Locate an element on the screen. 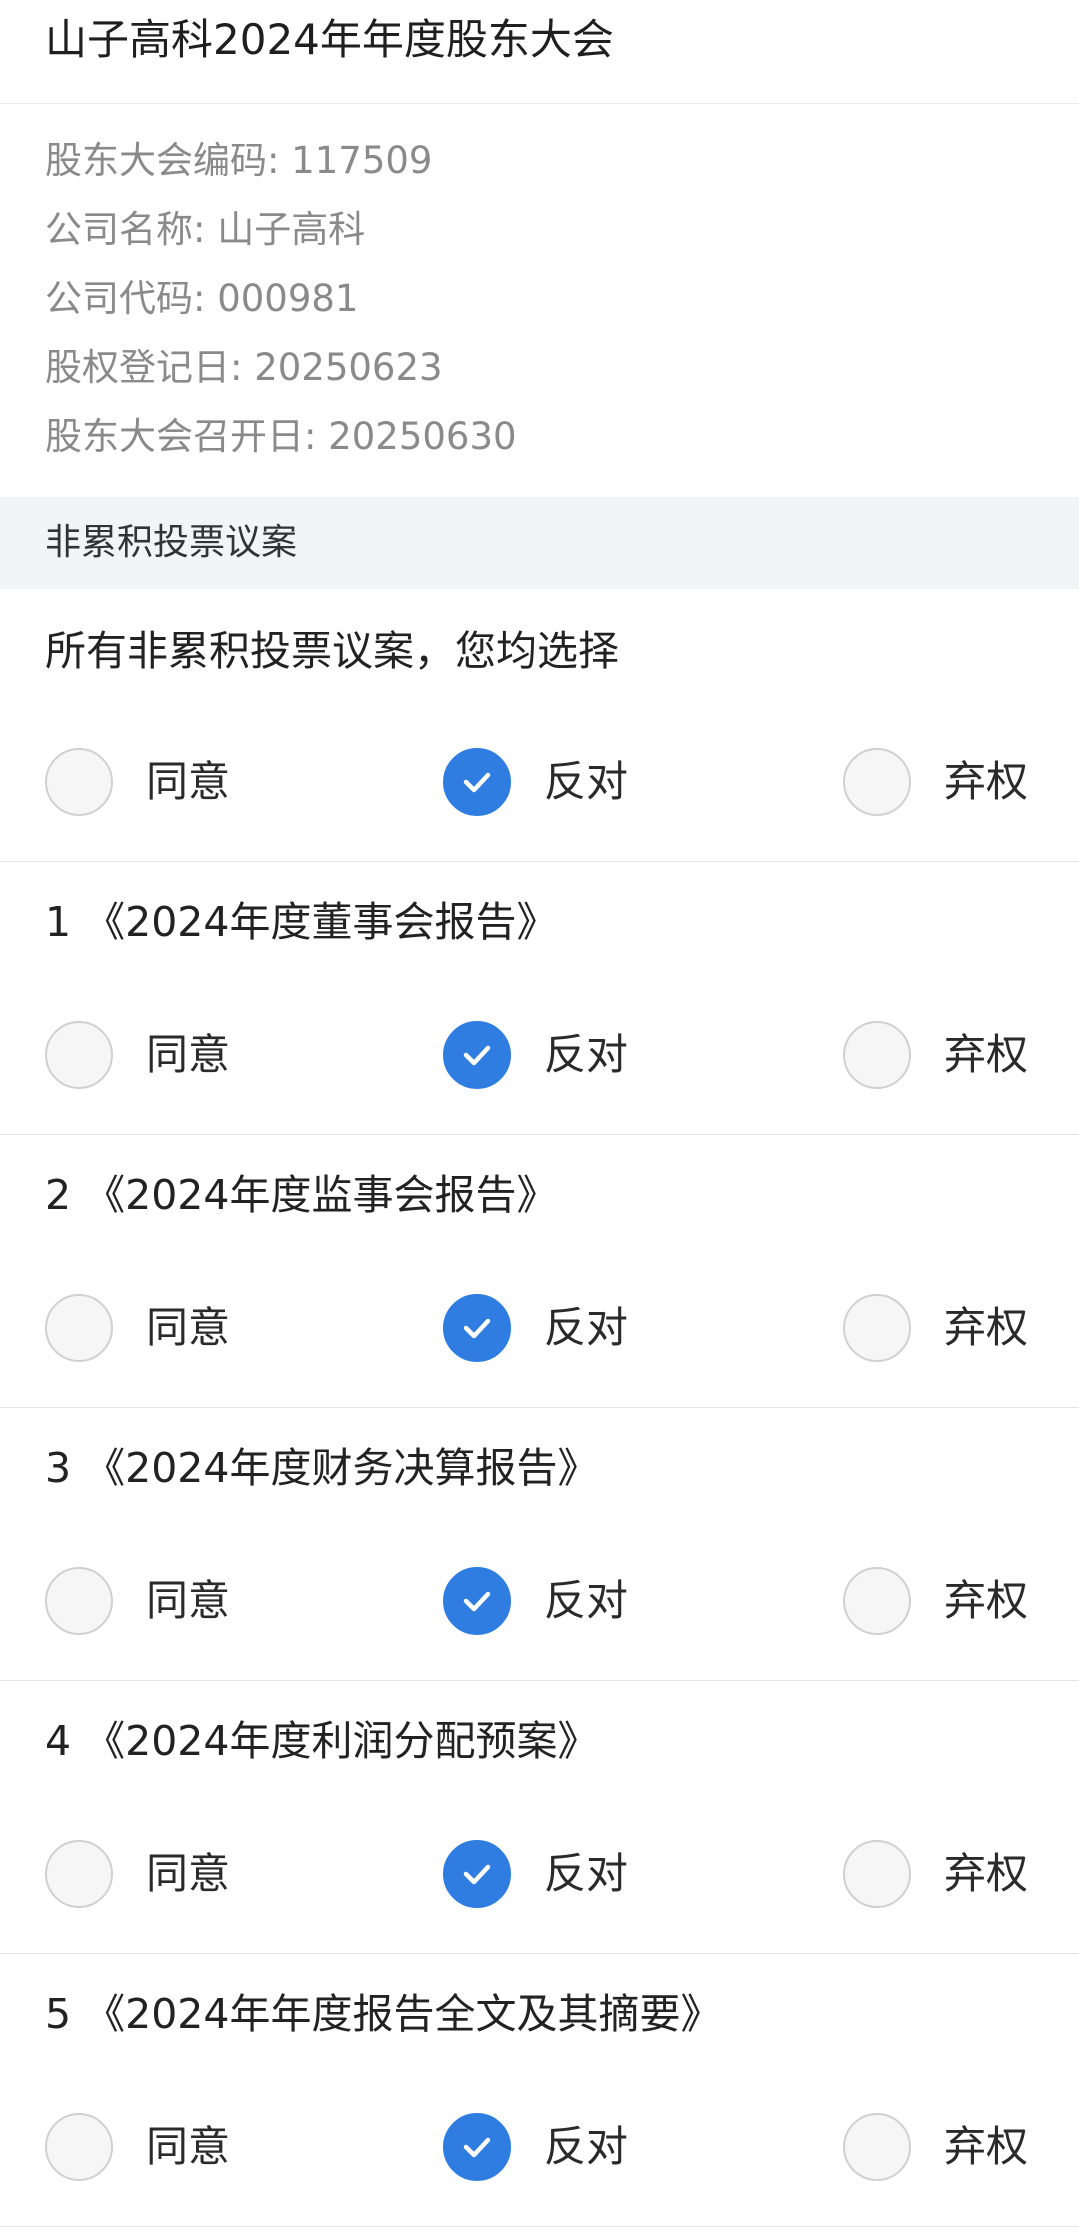  proposal-title: 1 《2024年度董事会报告》 is located at coordinates (301, 922).